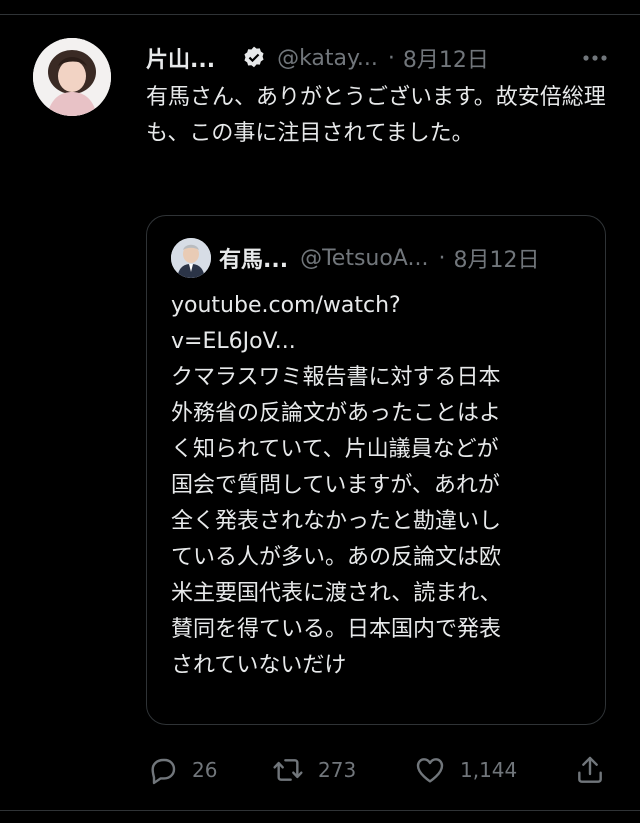 The height and width of the screenshot is (823, 640). I want to click on share-icon, so click(590, 769).